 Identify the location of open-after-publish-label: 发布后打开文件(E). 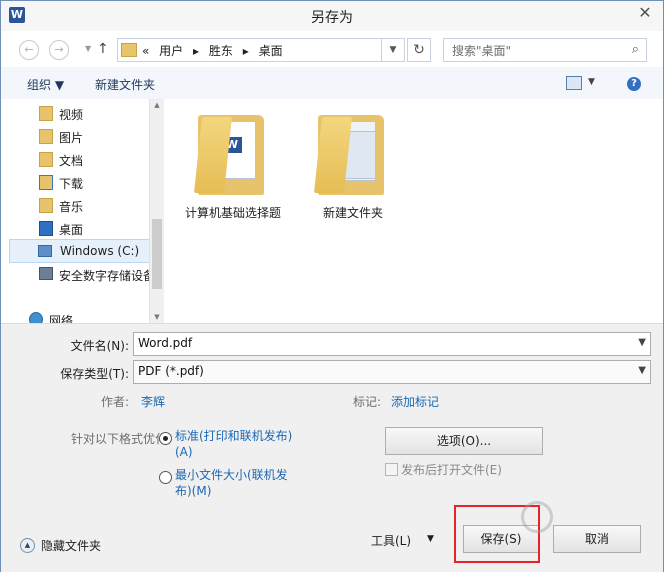
(451, 470).